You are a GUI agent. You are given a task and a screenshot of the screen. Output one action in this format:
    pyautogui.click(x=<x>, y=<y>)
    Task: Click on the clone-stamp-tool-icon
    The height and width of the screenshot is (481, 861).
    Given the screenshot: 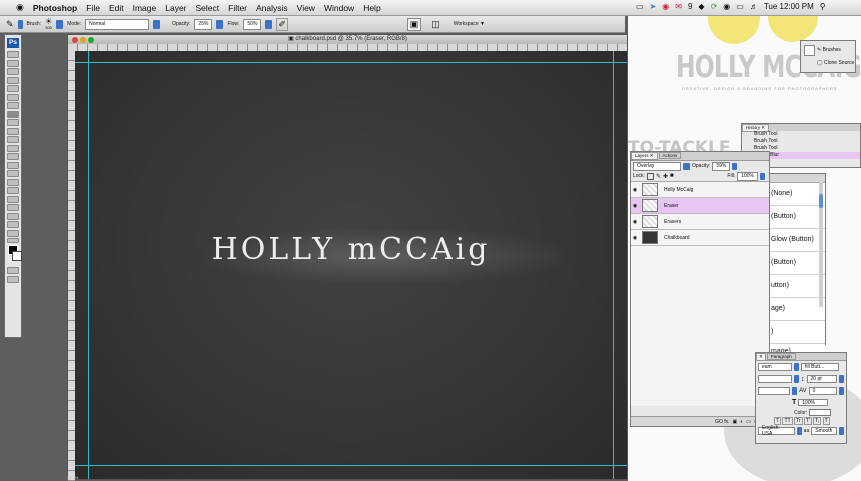 What is the action you would take?
    pyautogui.click(x=13, y=122)
    